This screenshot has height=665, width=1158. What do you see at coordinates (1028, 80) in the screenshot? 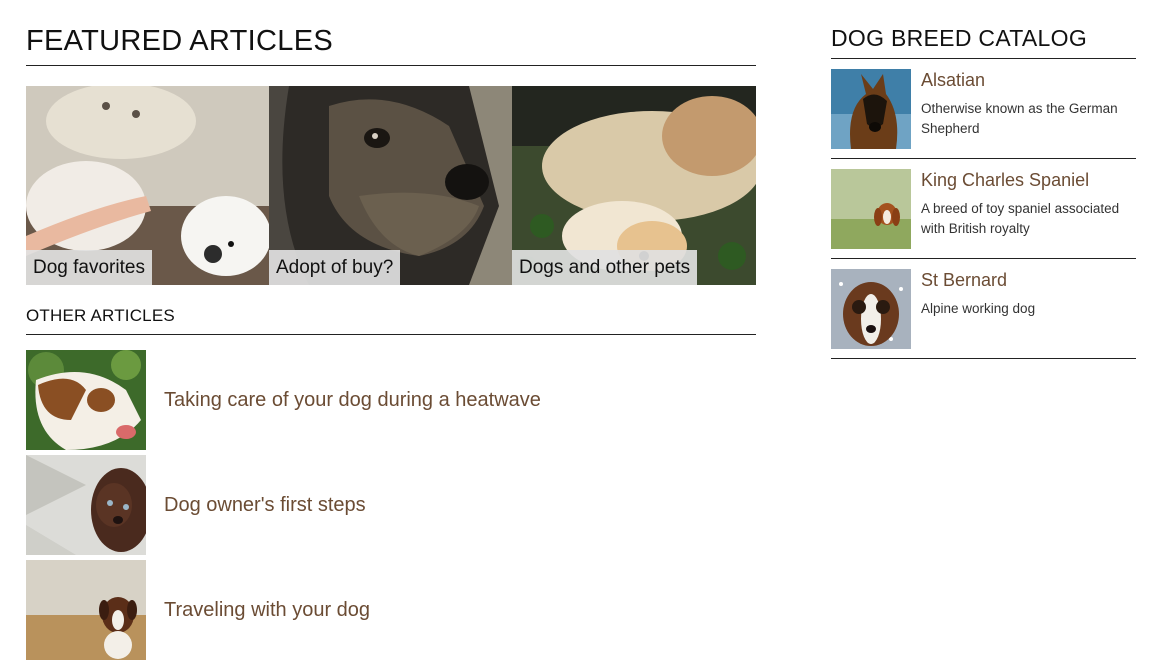
I see `breed-name: Alsatian` at bounding box center [1028, 80].